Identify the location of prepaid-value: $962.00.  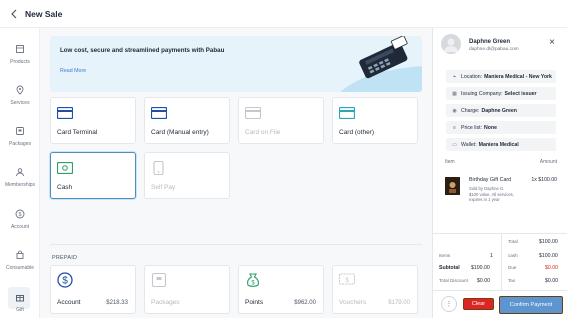
(305, 303).